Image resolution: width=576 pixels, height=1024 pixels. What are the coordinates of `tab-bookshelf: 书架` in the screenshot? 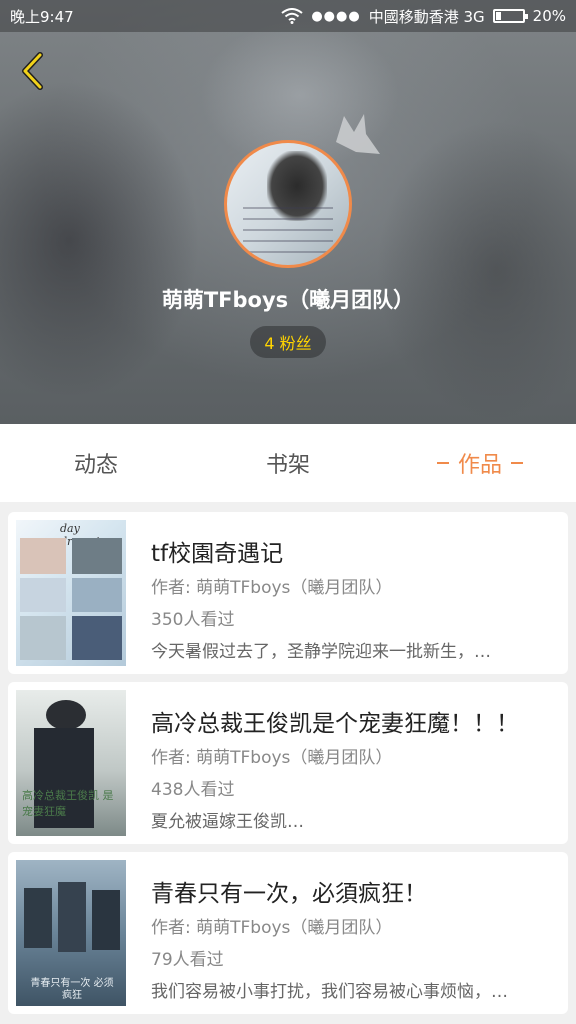 It's located at (288, 463).